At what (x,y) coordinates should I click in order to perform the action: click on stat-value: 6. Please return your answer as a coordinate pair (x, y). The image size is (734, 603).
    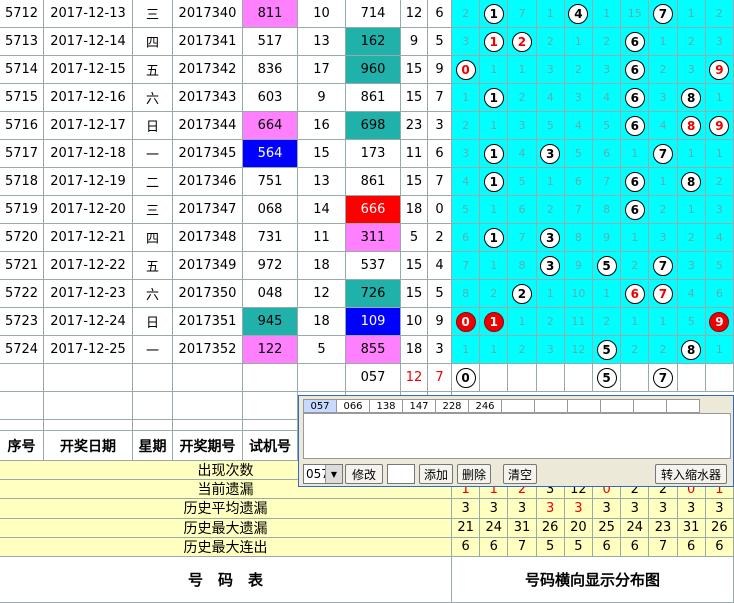
    Looking at the image, I should click on (466, 547).